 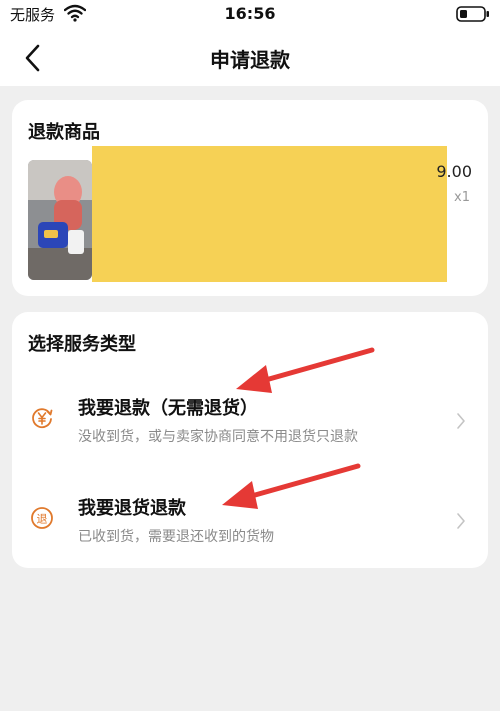 What do you see at coordinates (250, 522) in the screenshot?
I see `return-and-refund-option: 退 我要退货退款 已收到货，需要退还收到的货物` at bounding box center [250, 522].